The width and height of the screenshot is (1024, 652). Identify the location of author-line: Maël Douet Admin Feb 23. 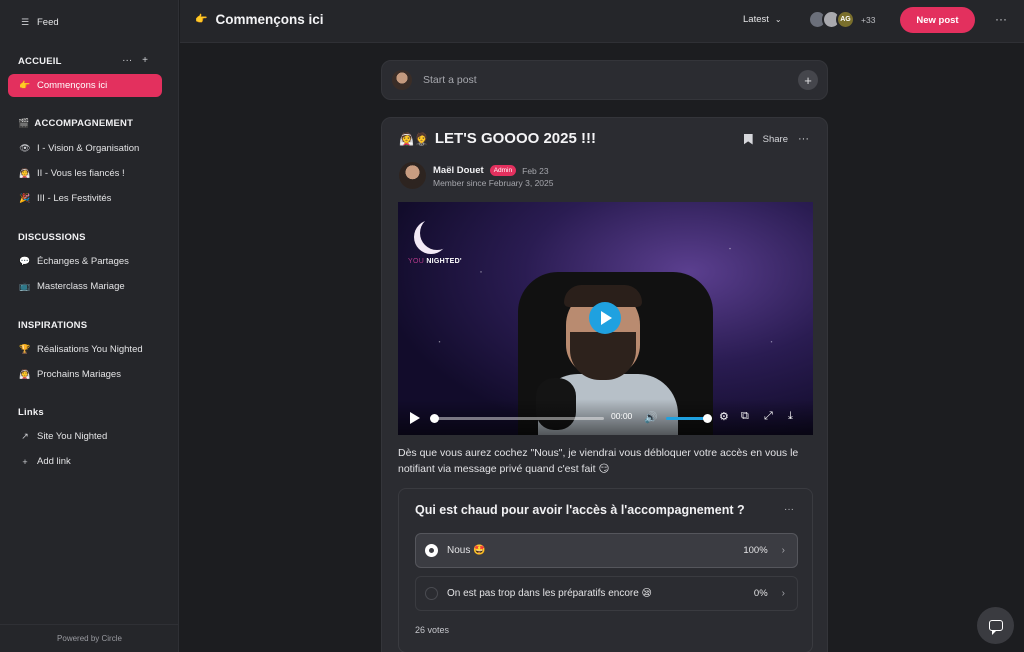
(491, 170).